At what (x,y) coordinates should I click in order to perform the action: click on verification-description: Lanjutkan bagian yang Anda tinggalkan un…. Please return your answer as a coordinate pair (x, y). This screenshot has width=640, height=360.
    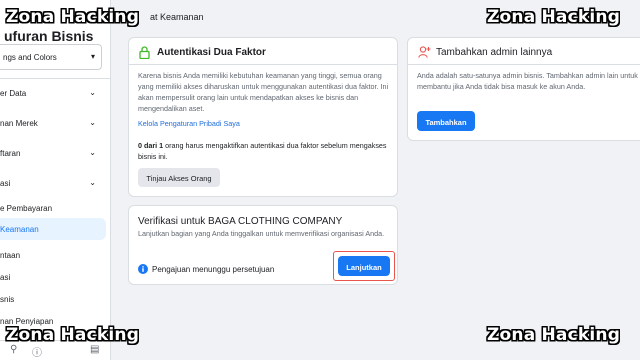
    Looking at the image, I should click on (261, 233).